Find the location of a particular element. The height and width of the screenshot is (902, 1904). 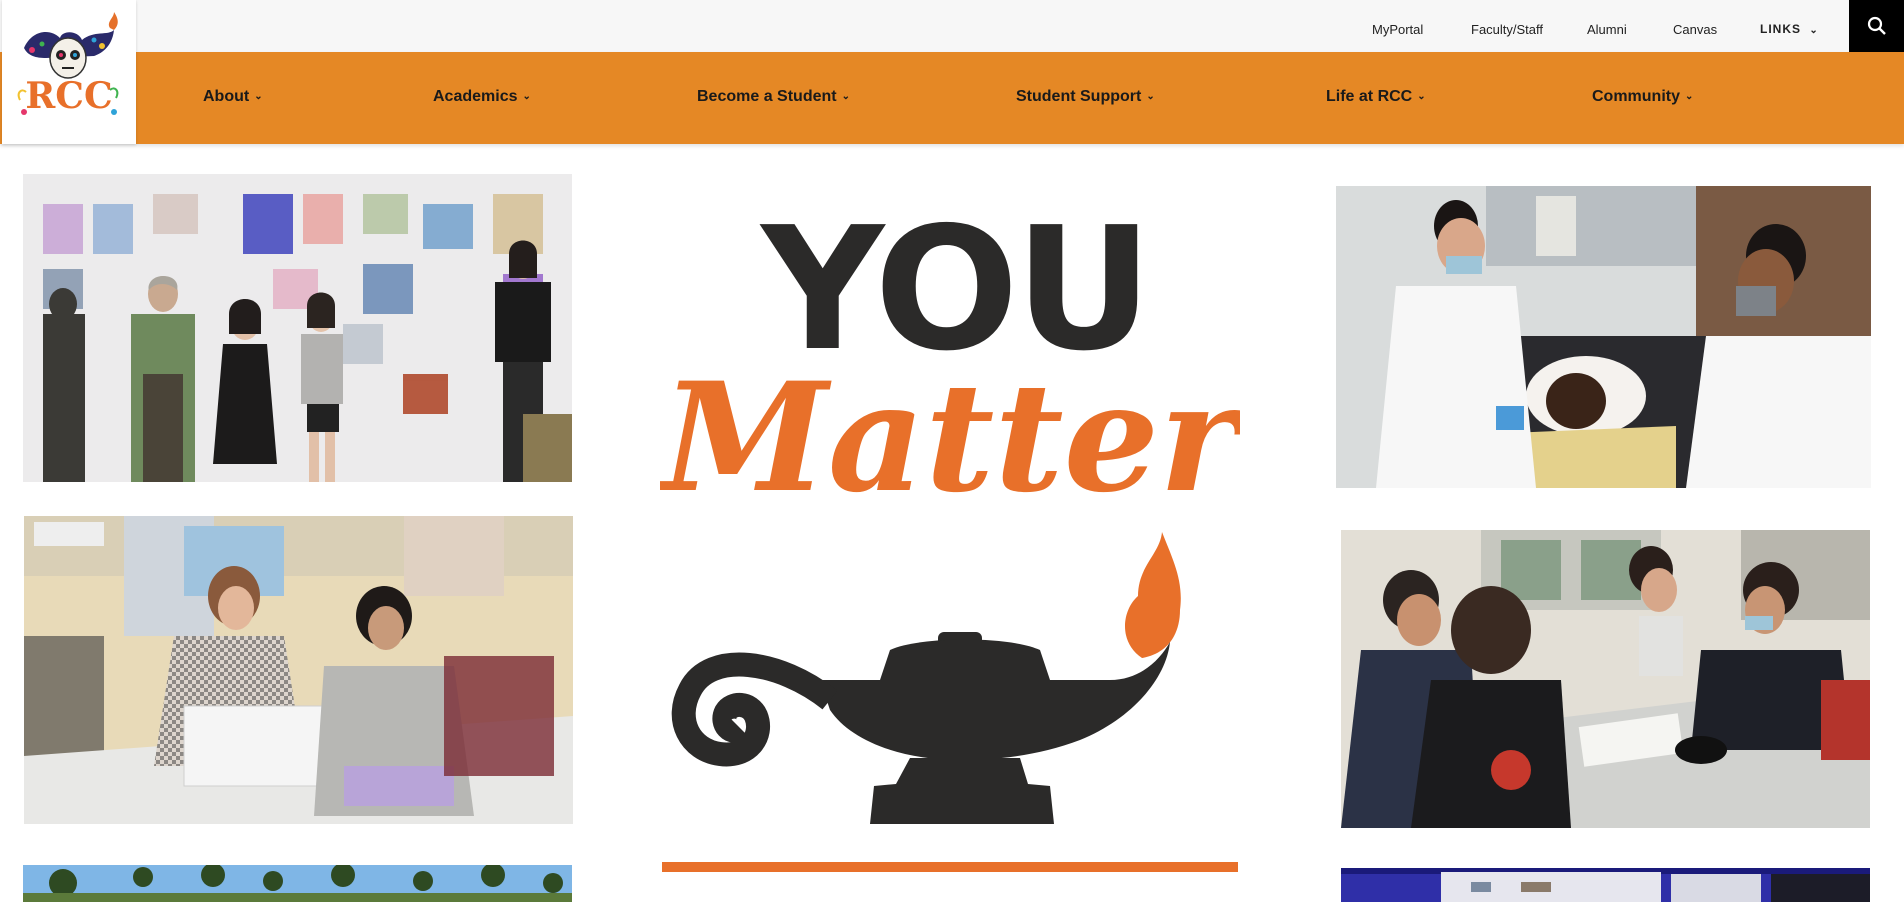

nav-label: Community is located at coordinates (1636, 96).